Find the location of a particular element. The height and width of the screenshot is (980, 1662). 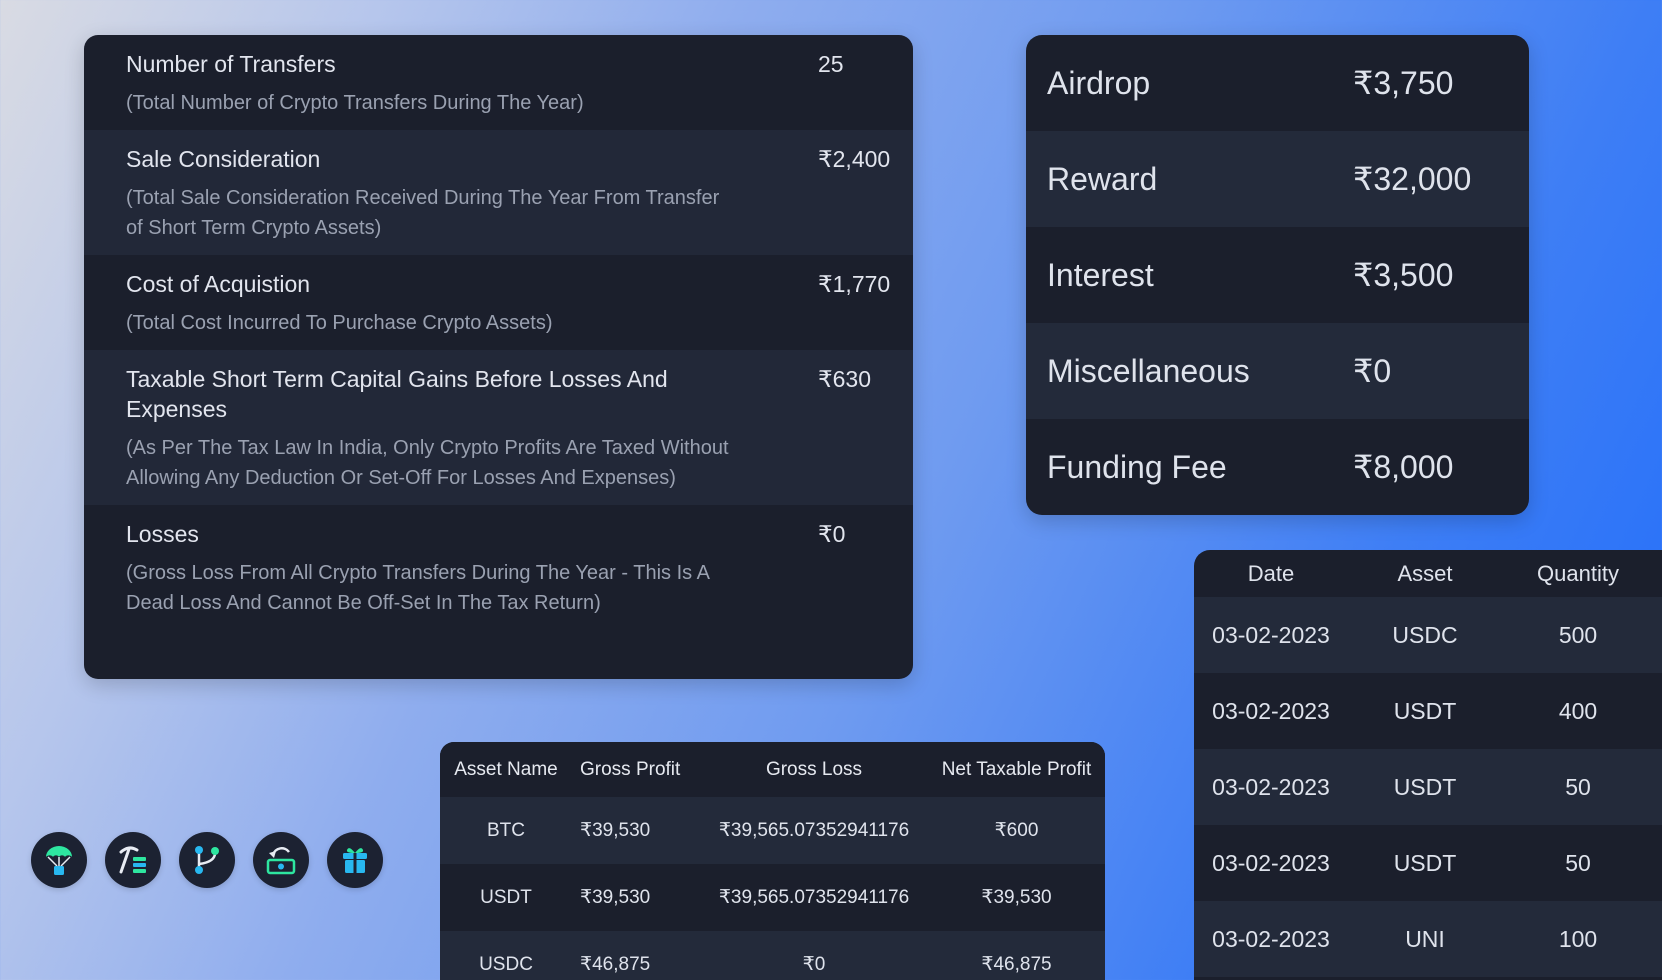

cashback-button is located at coordinates (281, 860).